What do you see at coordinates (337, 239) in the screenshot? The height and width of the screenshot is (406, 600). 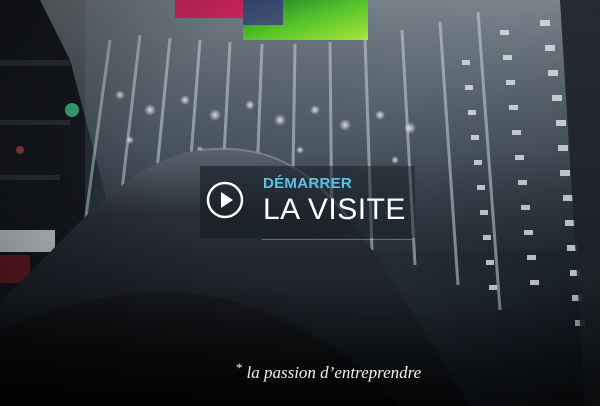 I see `cta-underline` at bounding box center [337, 239].